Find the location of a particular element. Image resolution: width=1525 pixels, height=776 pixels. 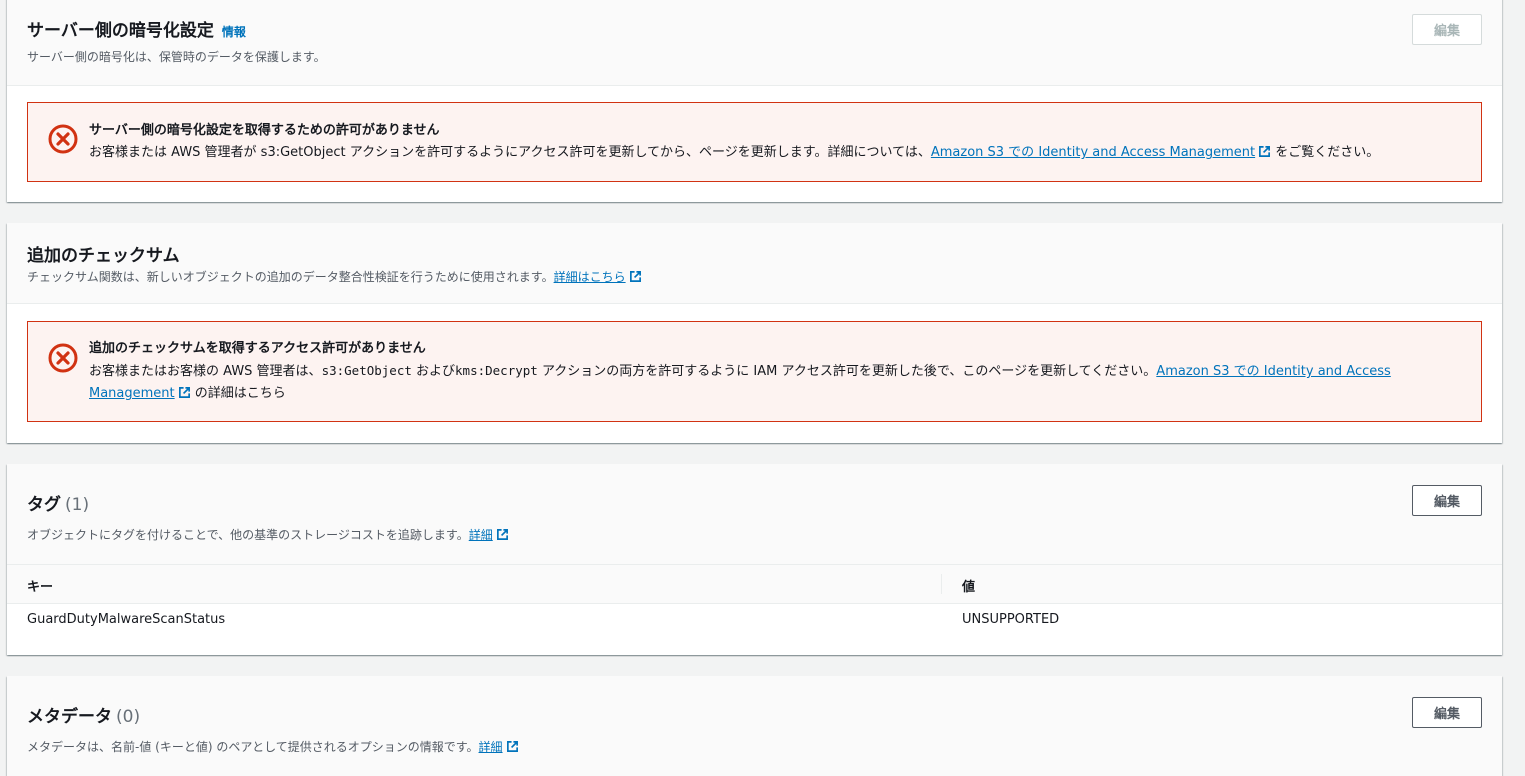

code-s3-getobject: s3:GetObject is located at coordinates (366, 370).